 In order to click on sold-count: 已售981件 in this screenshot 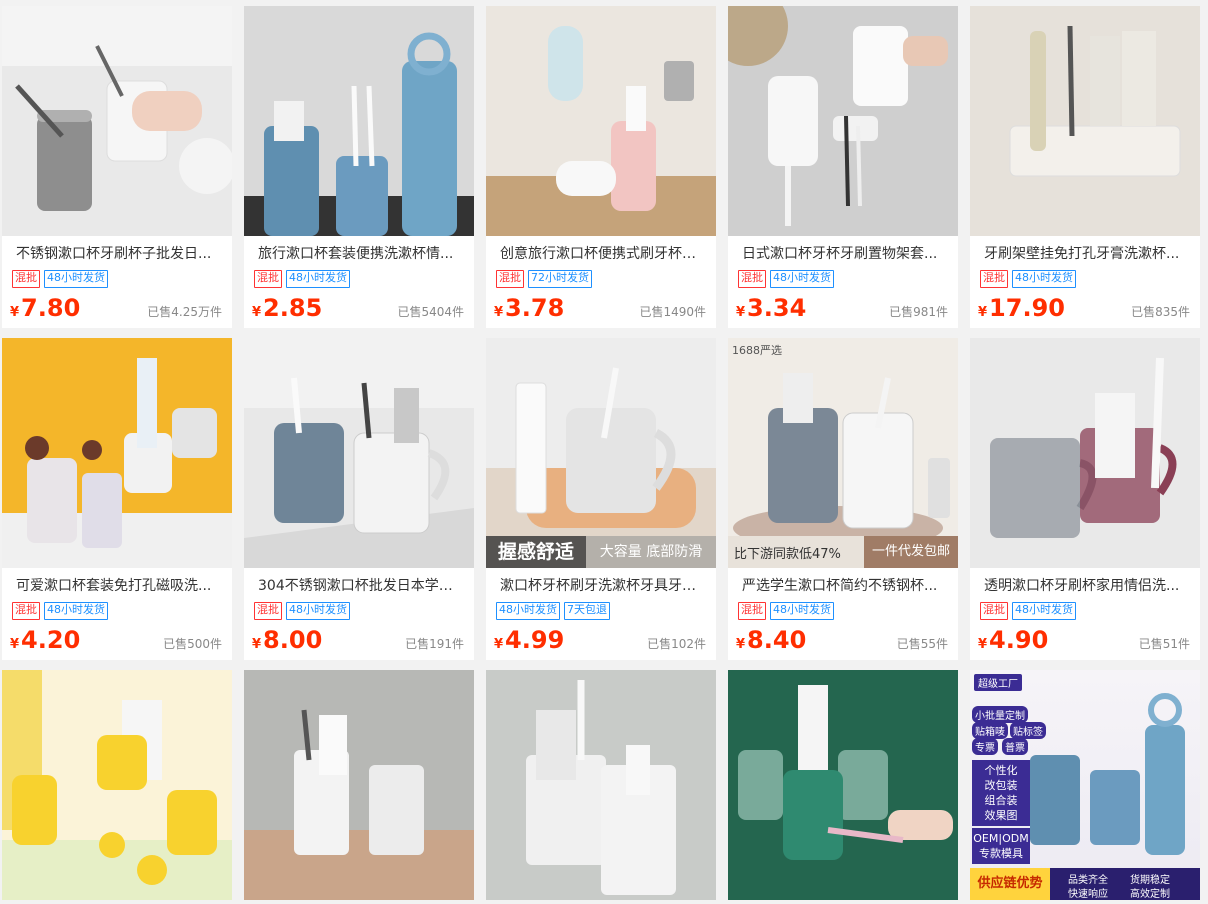, I will do `click(918, 312)`.